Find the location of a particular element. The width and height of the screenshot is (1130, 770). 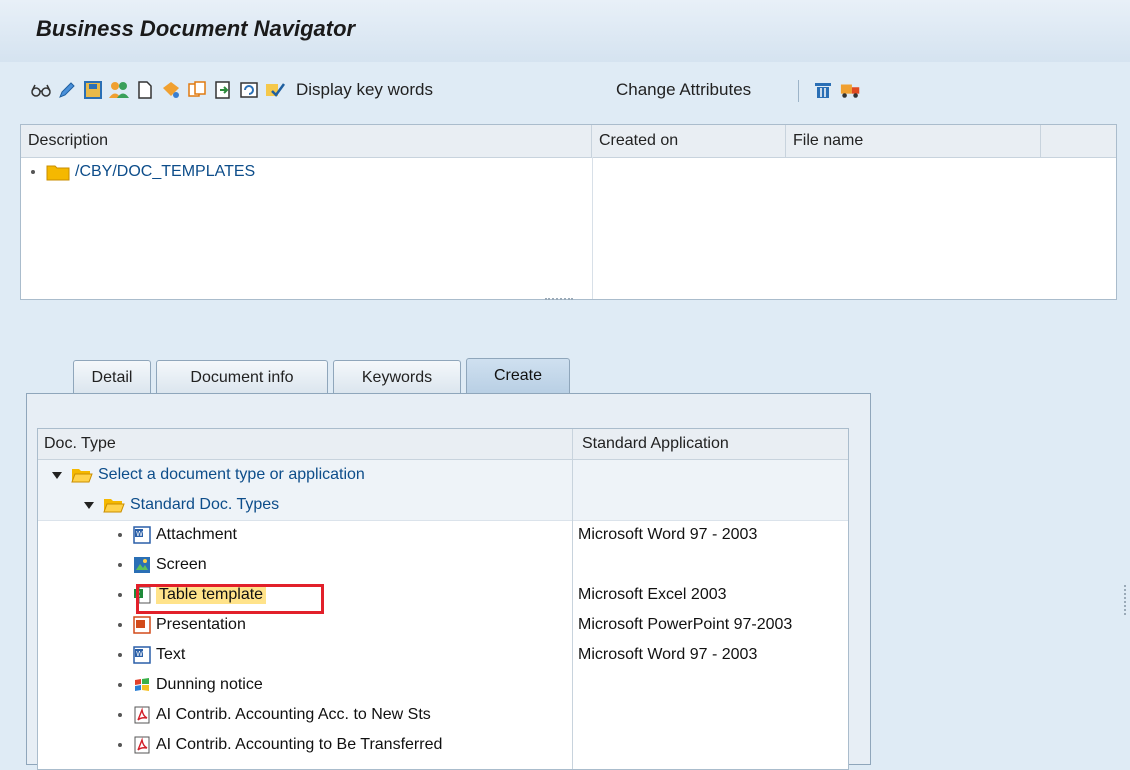

image-icon is located at coordinates (142, 565).